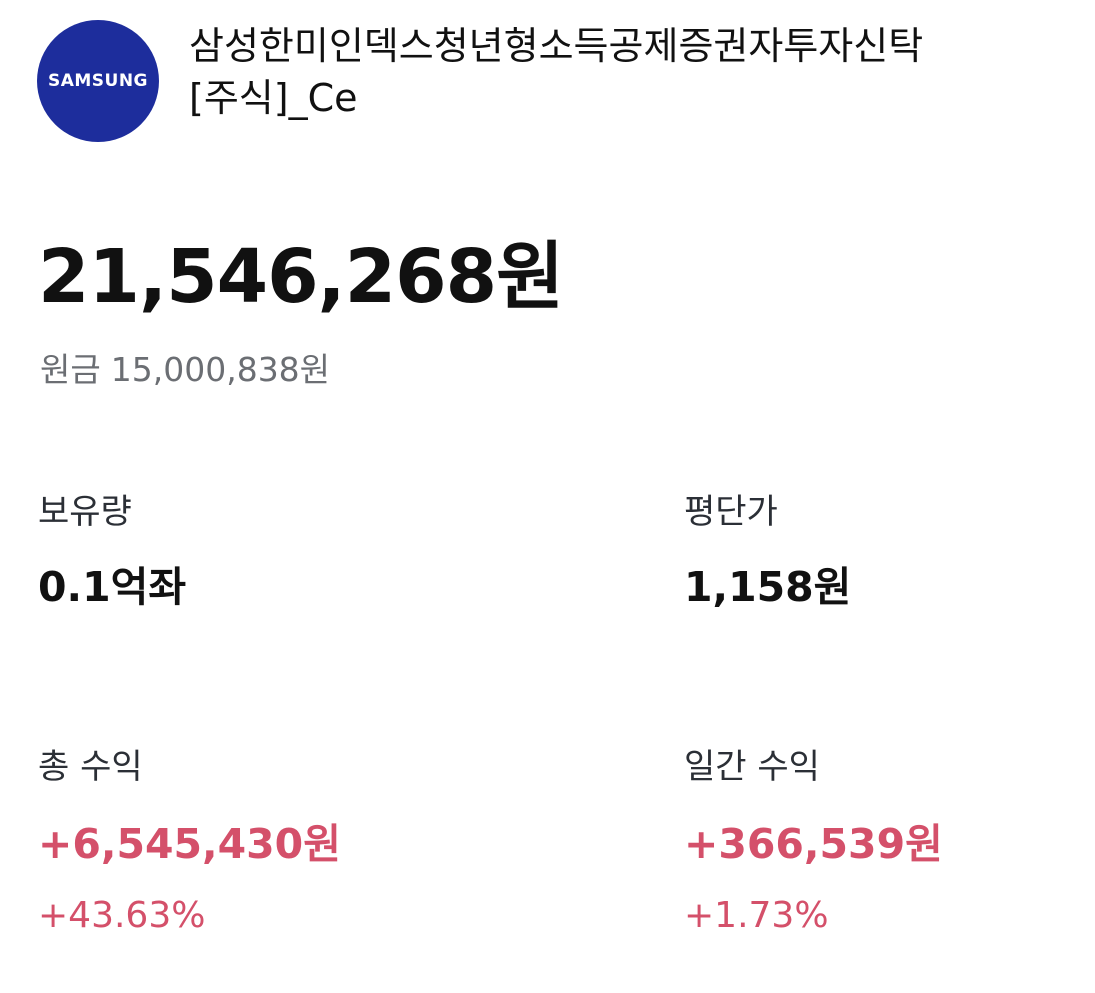 Image resolution: width=1095 pixels, height=993 pixels. What do you see at coordinates (112, 587) in the screenshot?
I see `quantity-value: 0.1억좌` at bounding box center [112, 587].